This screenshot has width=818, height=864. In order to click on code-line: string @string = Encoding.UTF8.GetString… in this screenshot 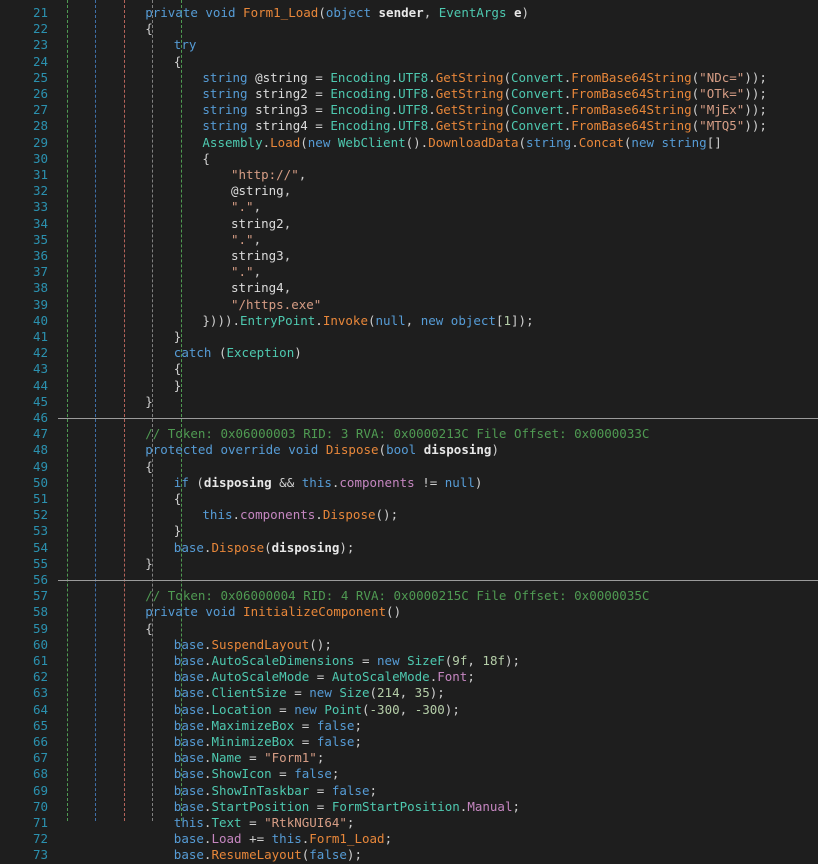, I will do `click(484, 78)`.